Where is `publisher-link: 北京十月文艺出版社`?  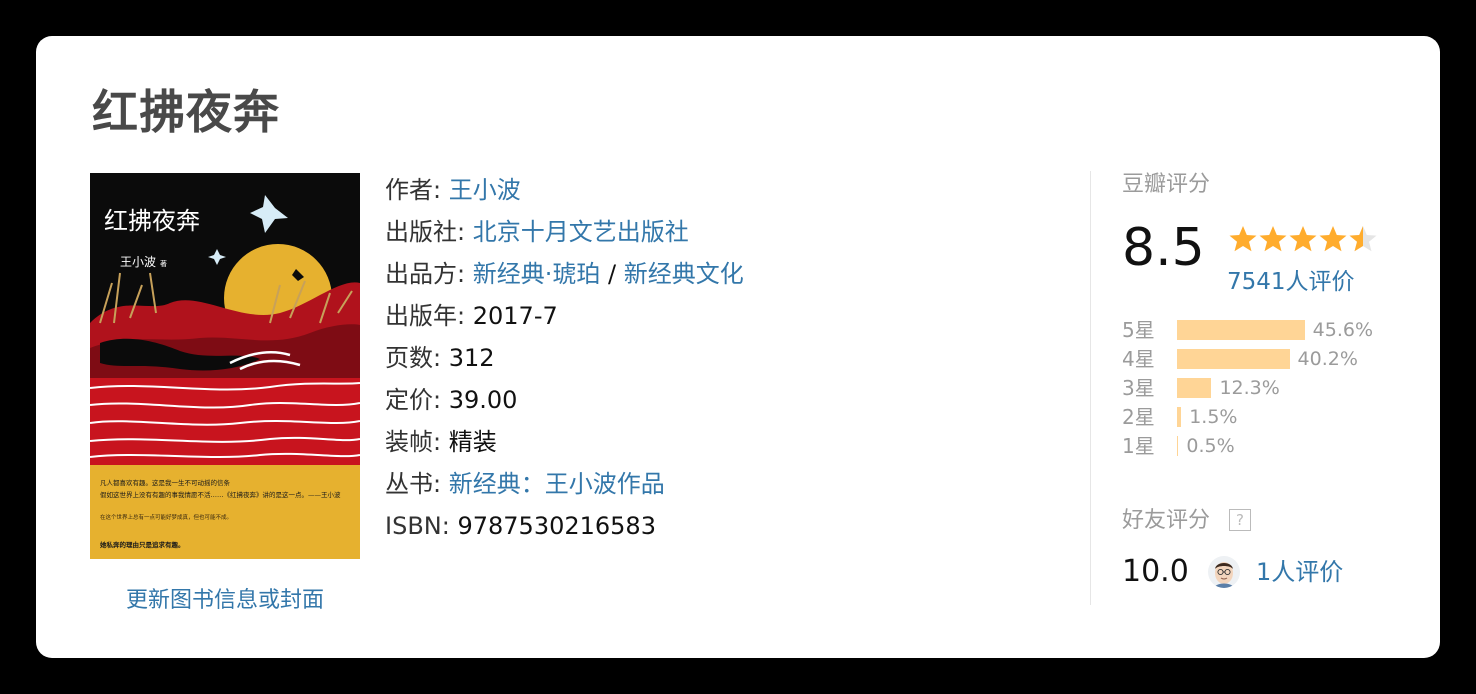 publisher-link: 北京十月文艺出版社 is located at coordinates (581, 232).